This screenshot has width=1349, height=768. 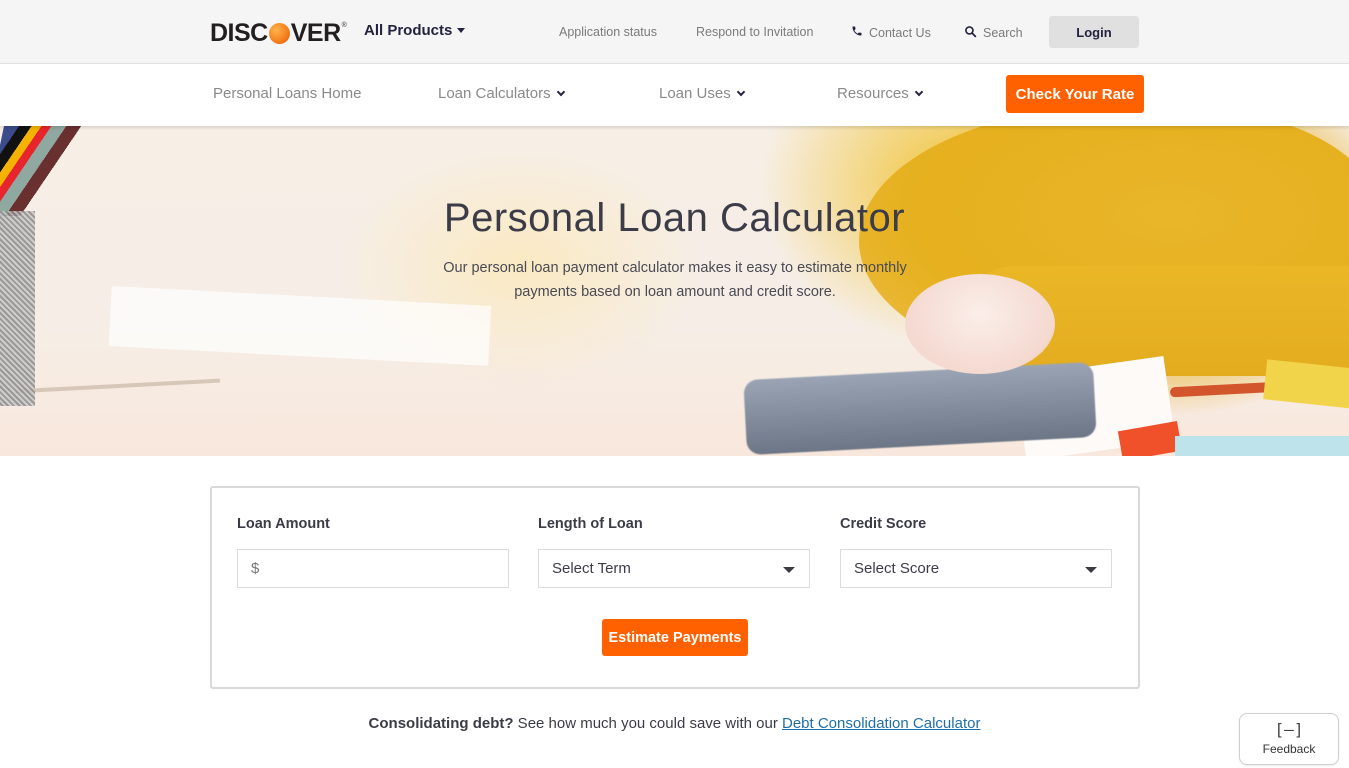 I want to click on consolidation-bold-text: Consolidating debt?, so click(x=441, y=723).